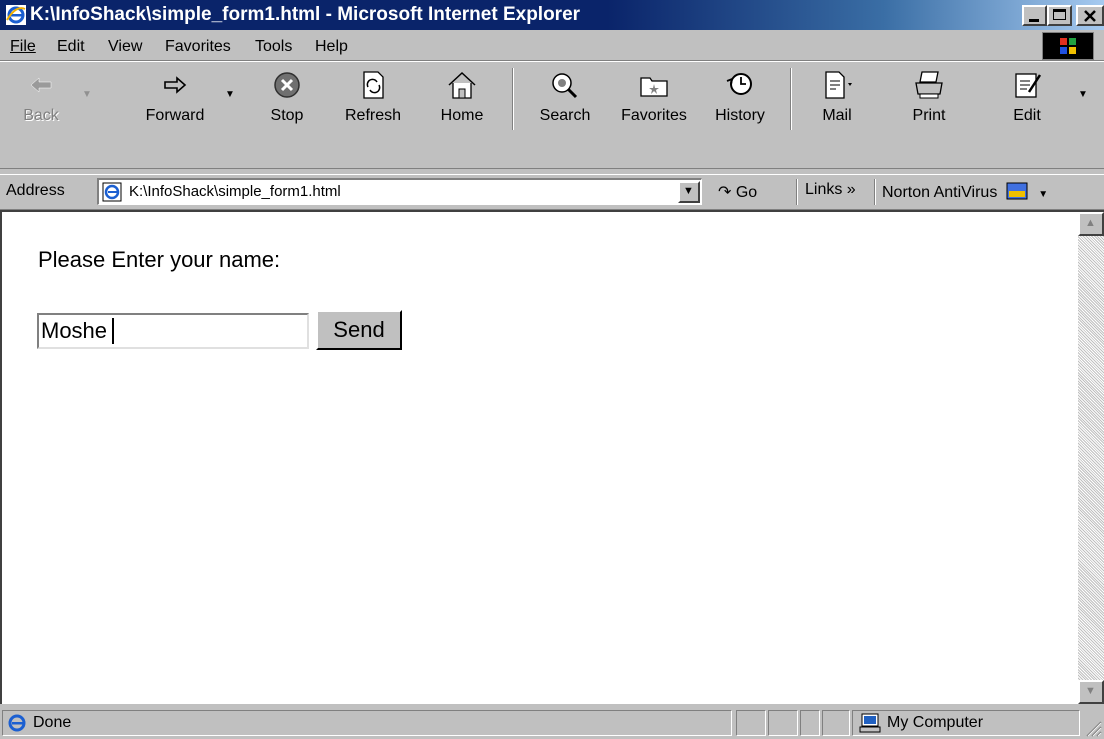 The image size is (1104, 739). I want to click on mail-button: Mail, so click(837, 98).